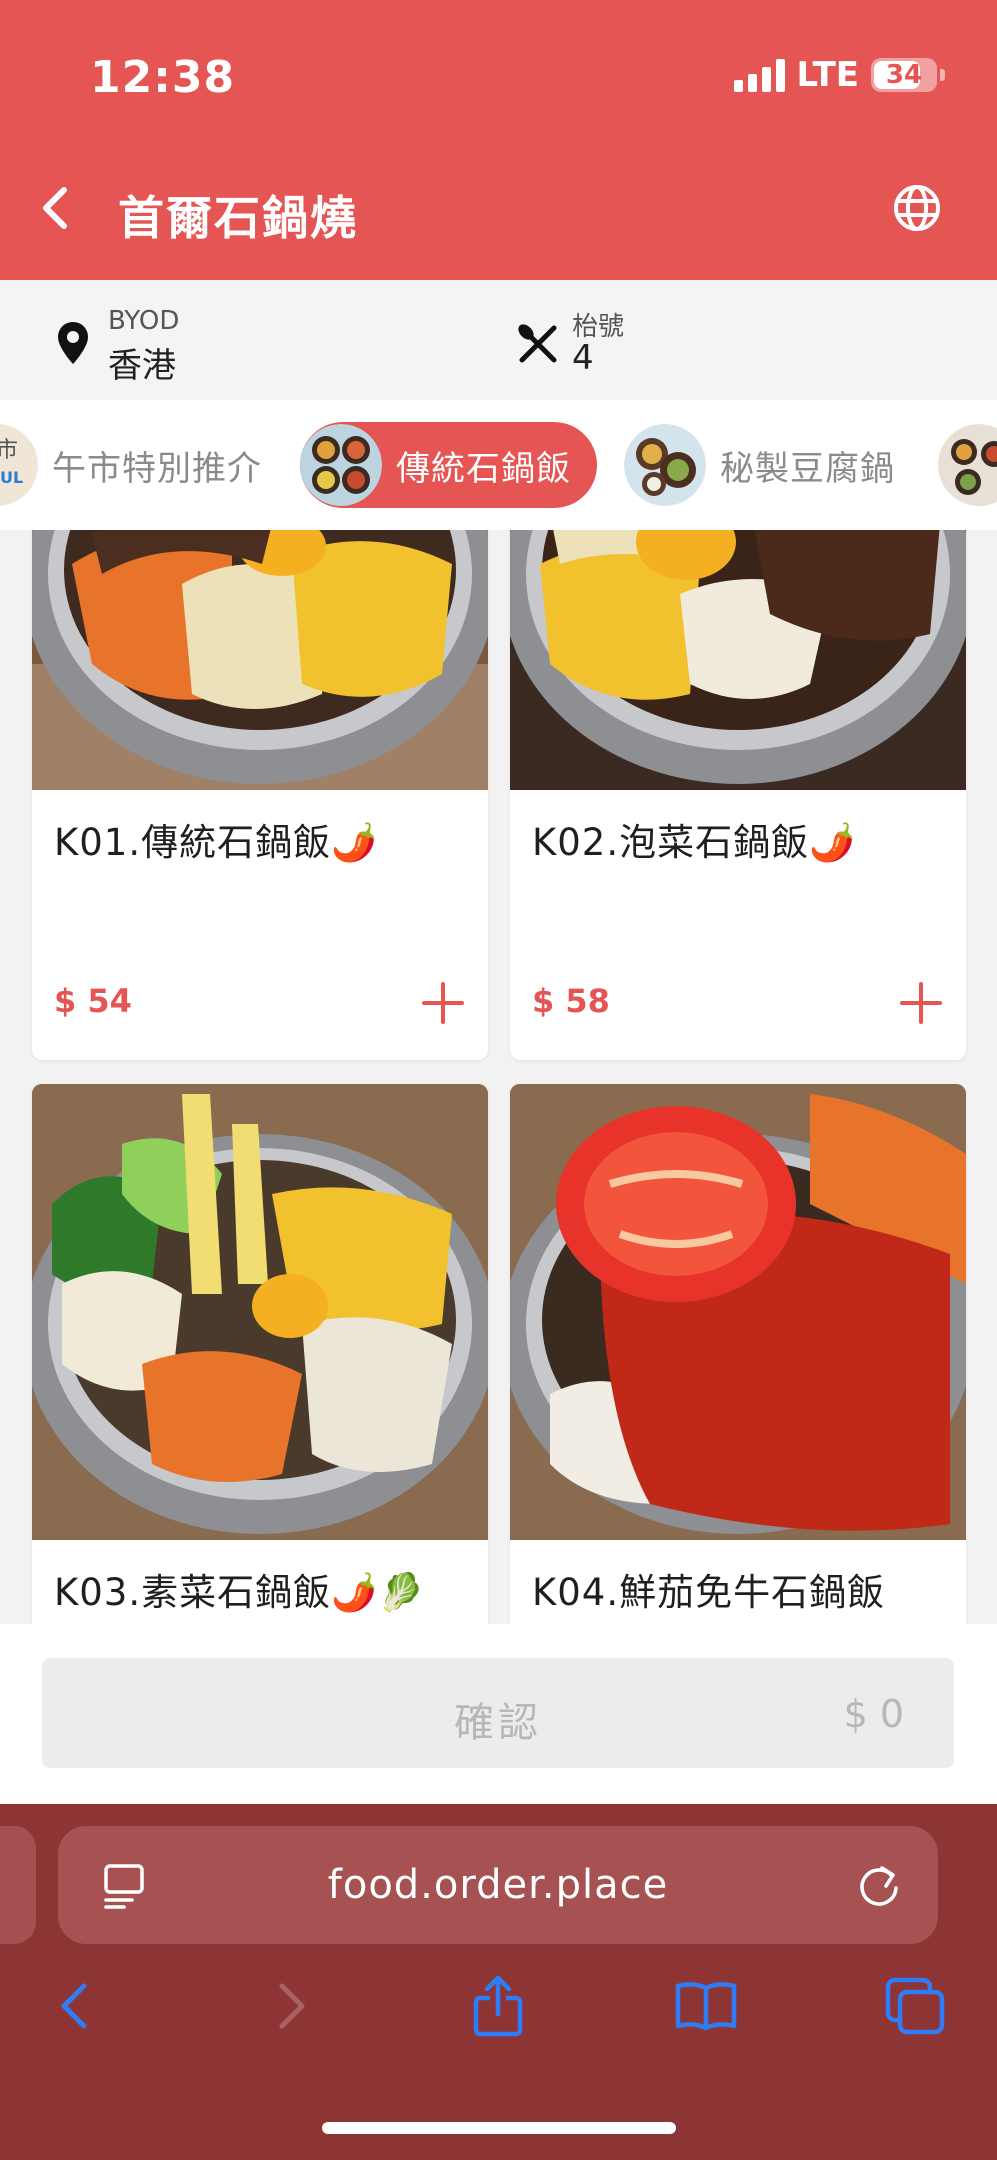 This screenshot has width=997, height=2160. I want to click on location-pin-icon, so click(73, 343).